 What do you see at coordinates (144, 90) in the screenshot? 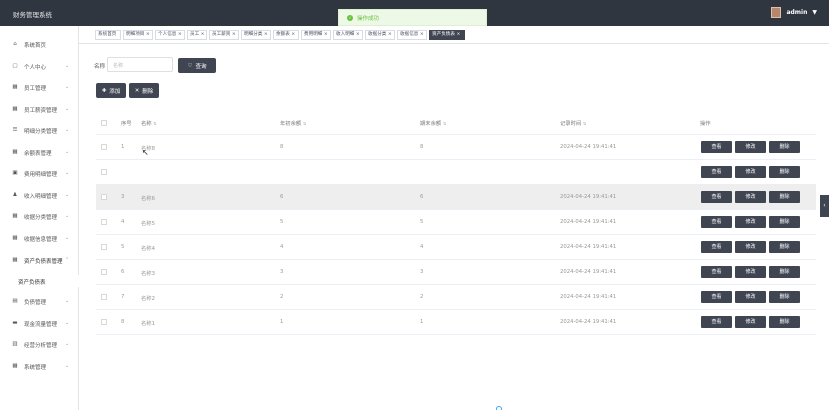
I see `delete-button: ✕ 删除` at bounding box center [144, 90].